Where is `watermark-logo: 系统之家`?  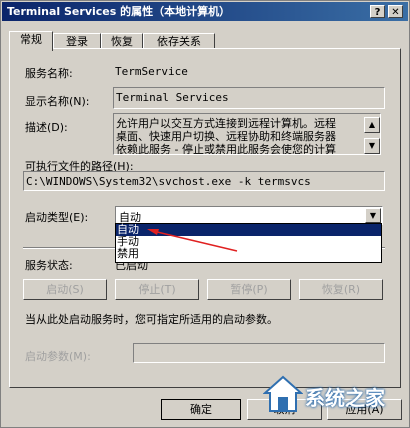
watermark-logo: 系统之家 is located at coordinates (333, 397).